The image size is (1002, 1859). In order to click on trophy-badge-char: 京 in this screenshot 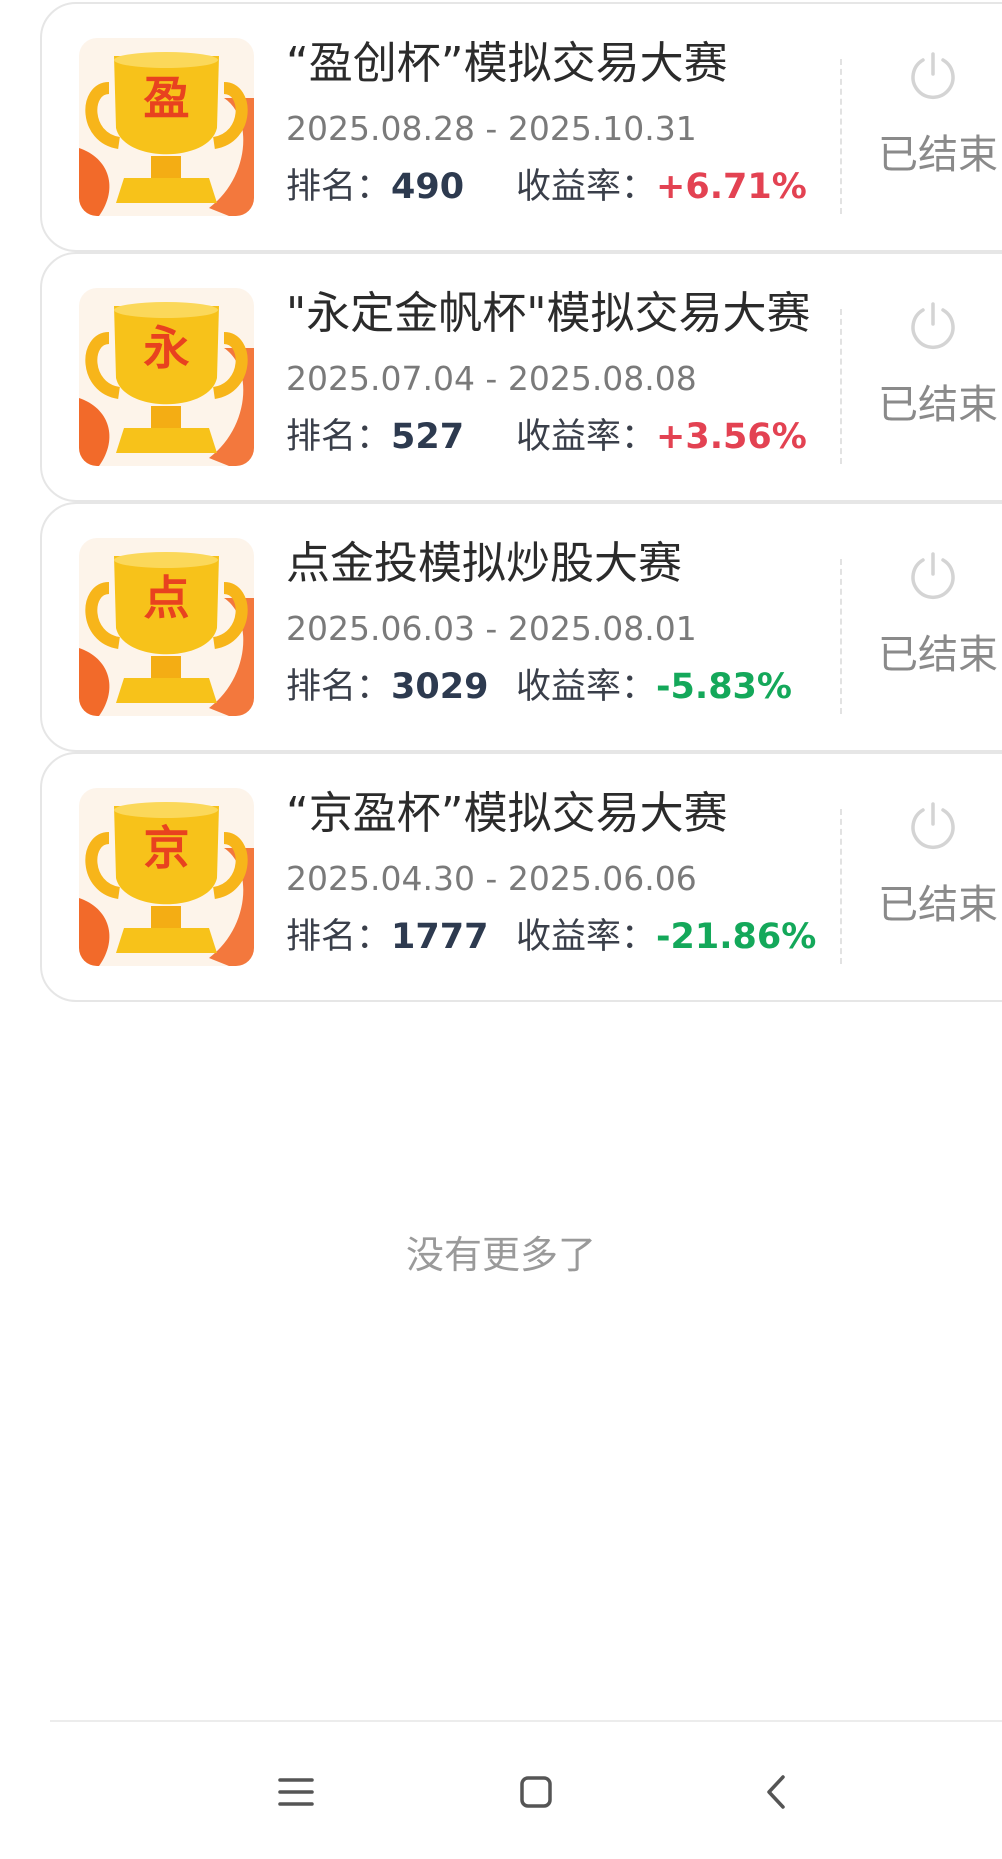, I will do `click(166, 848)`.